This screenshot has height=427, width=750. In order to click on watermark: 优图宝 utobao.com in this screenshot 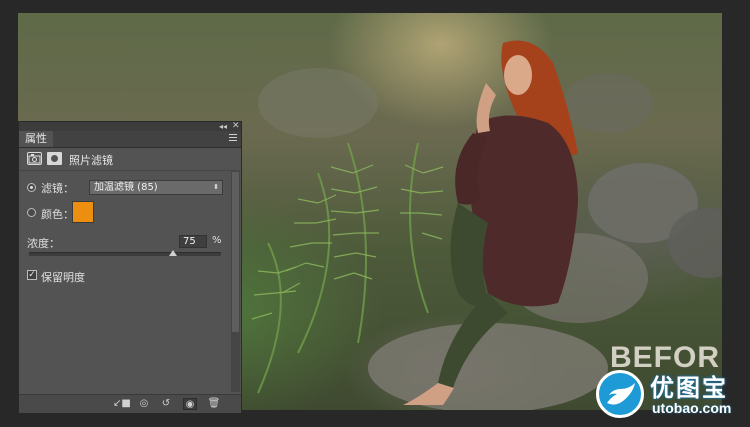, I will do `click(671, 396)`.